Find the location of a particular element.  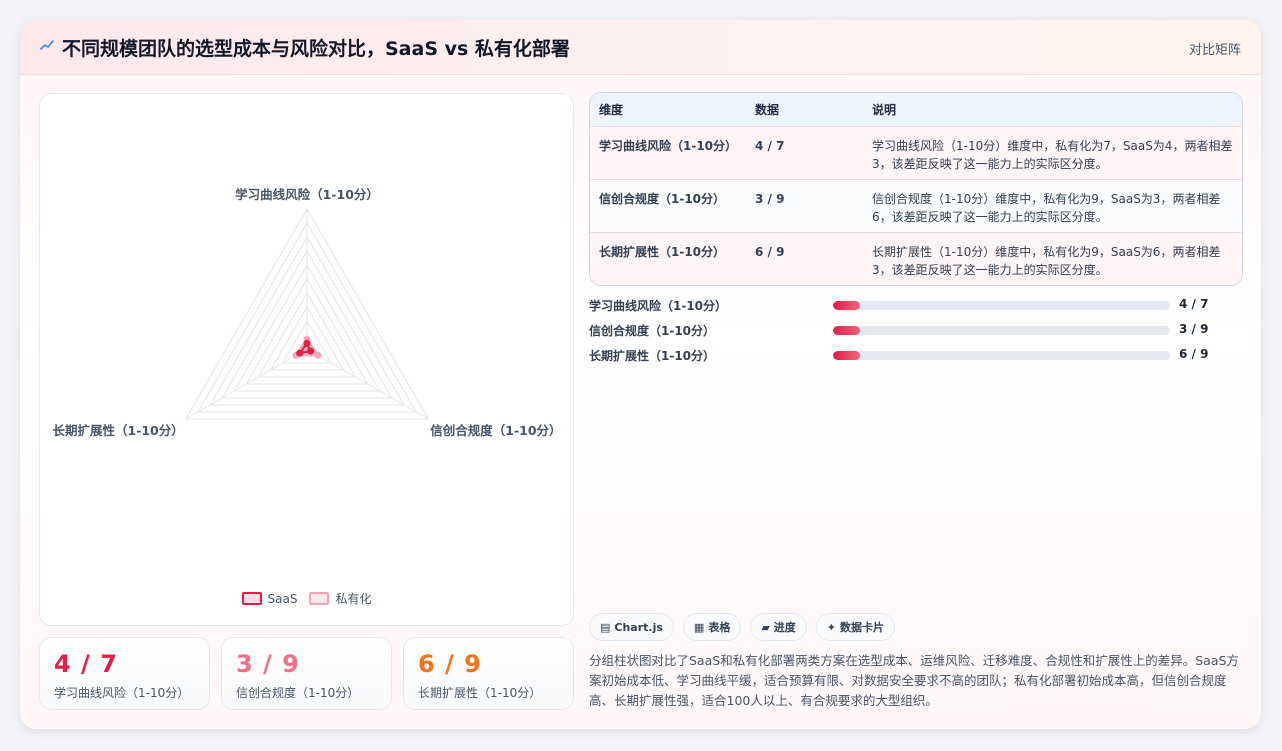

radar-axis-label: 学习曲线风险（1-10分） is located at coordinates (307, 194).